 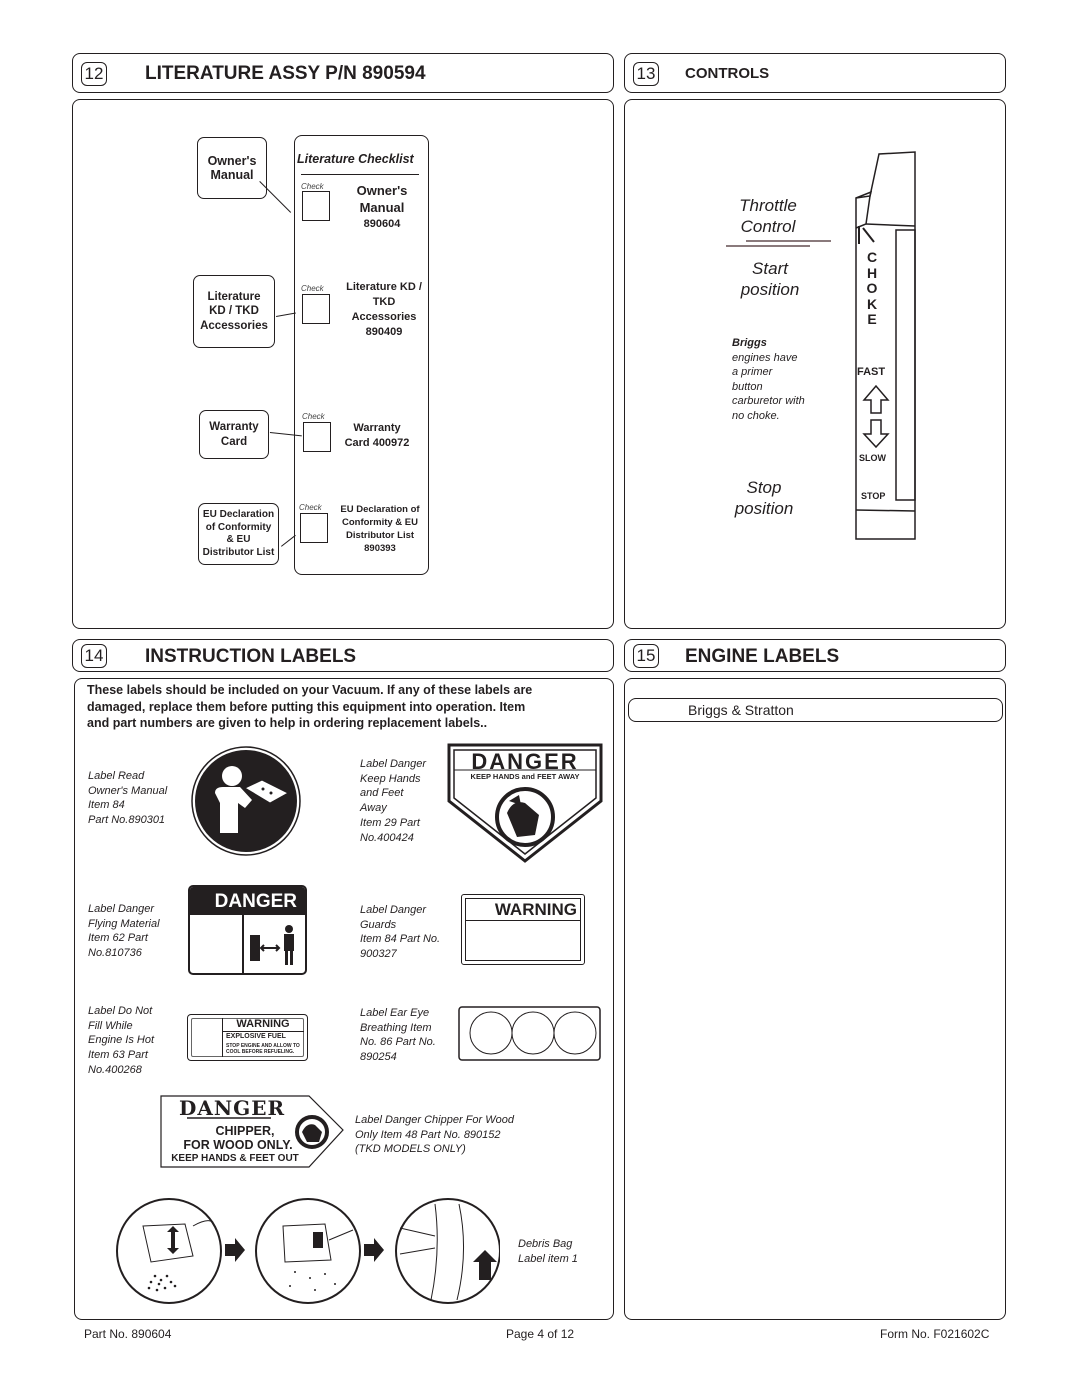 I want to click on read-manual-icon, so click(x=246, y=801).